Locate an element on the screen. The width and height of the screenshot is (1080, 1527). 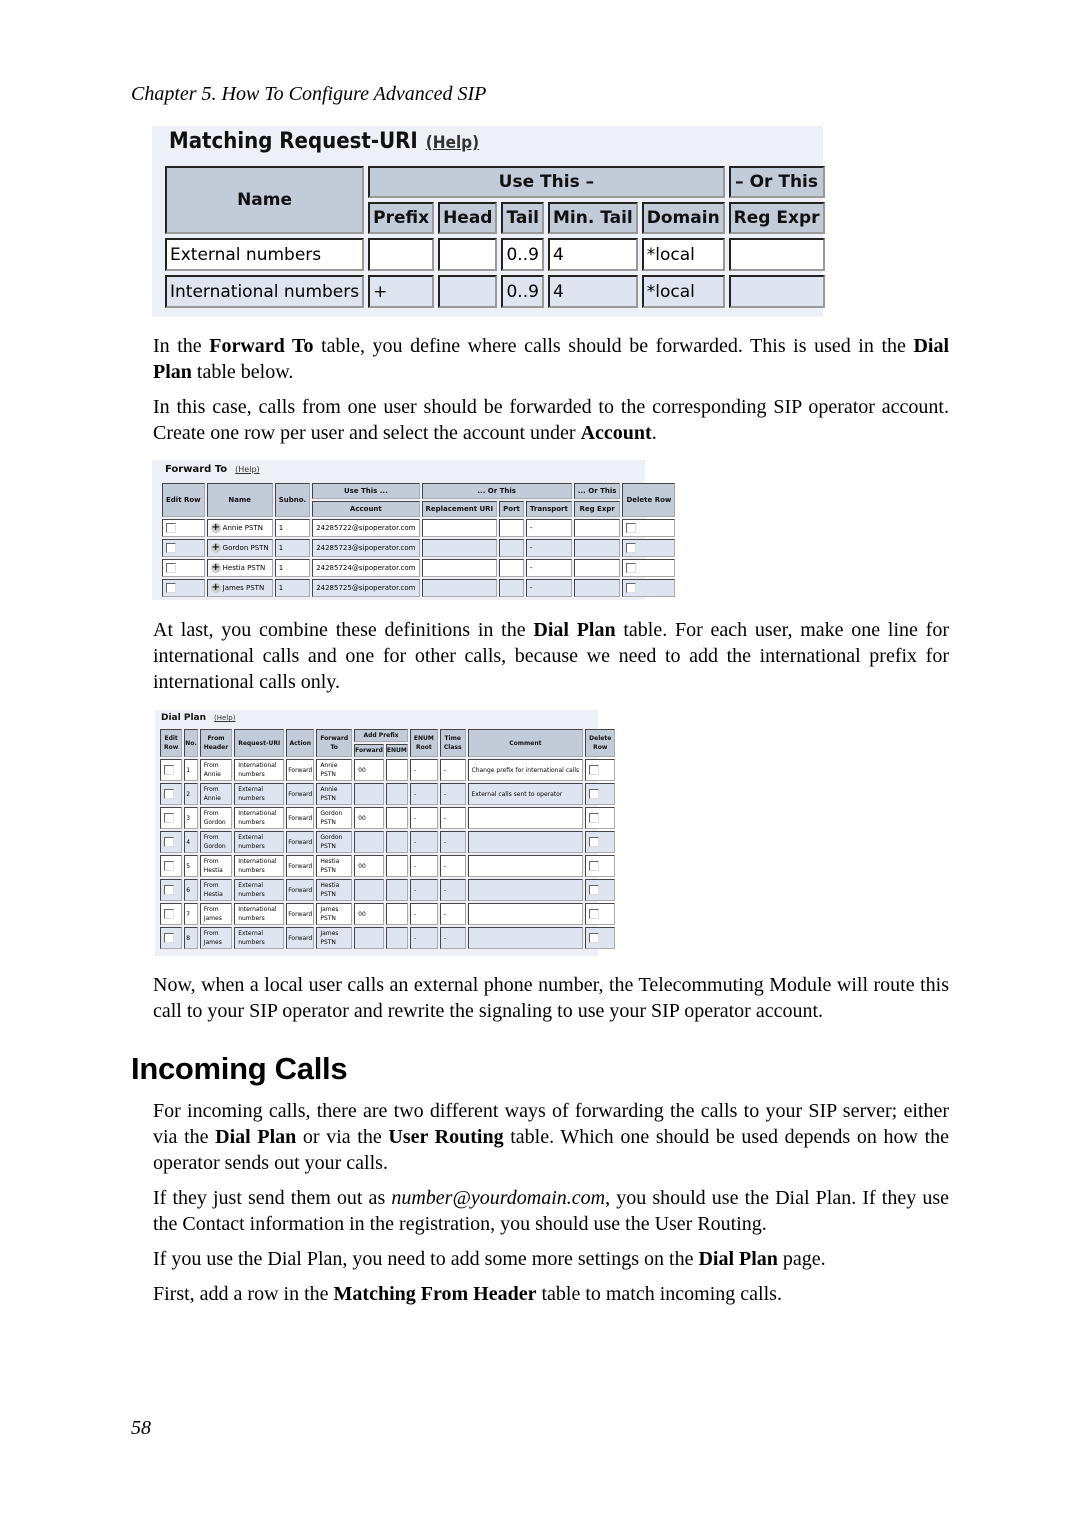
account-field: 24285725@sipoperator.com is located at coordinates (366, 588).